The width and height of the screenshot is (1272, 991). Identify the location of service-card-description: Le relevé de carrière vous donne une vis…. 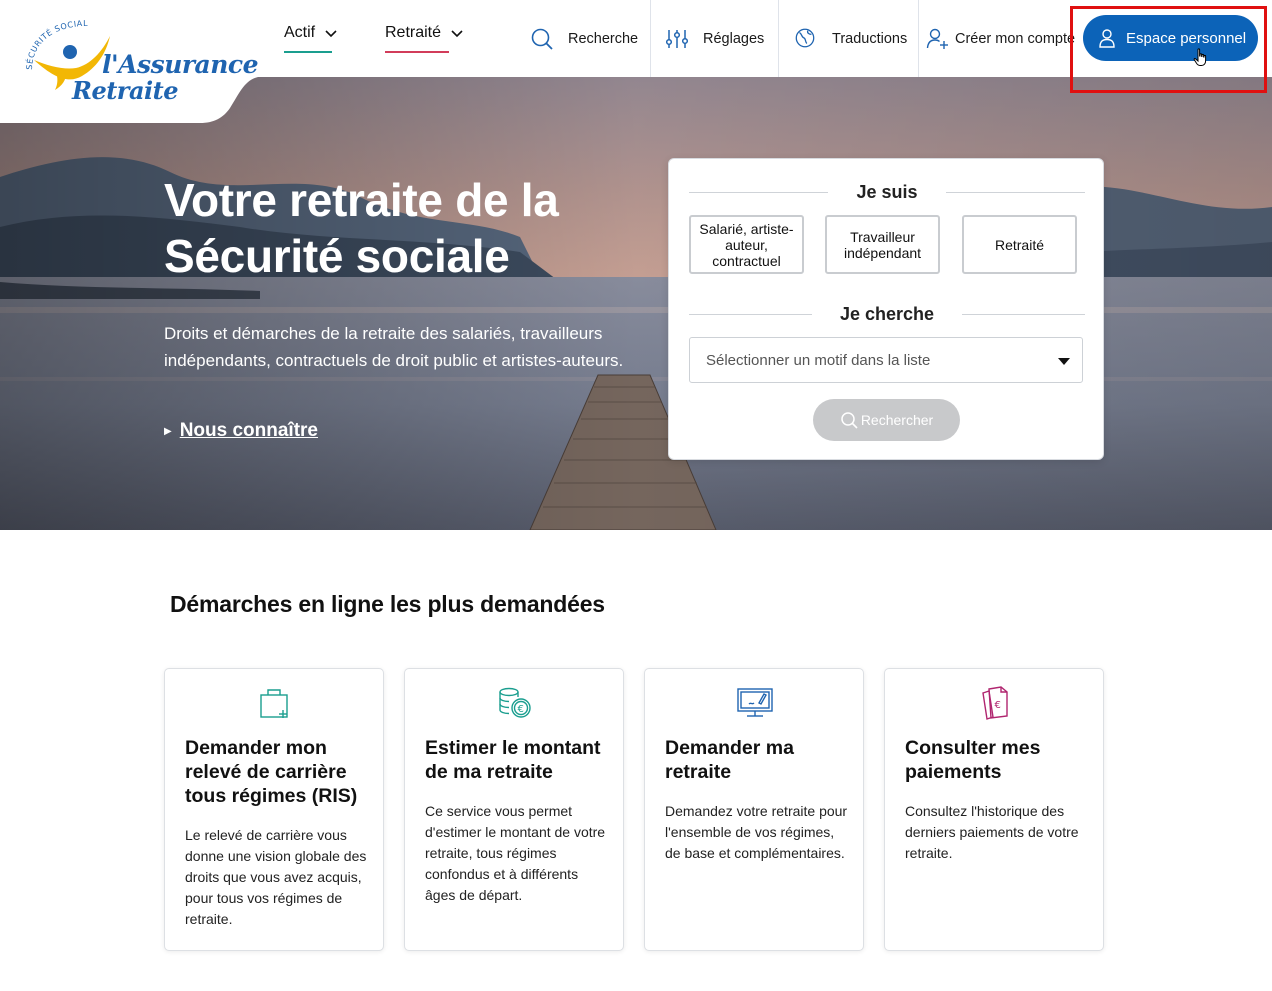
(276, 877).